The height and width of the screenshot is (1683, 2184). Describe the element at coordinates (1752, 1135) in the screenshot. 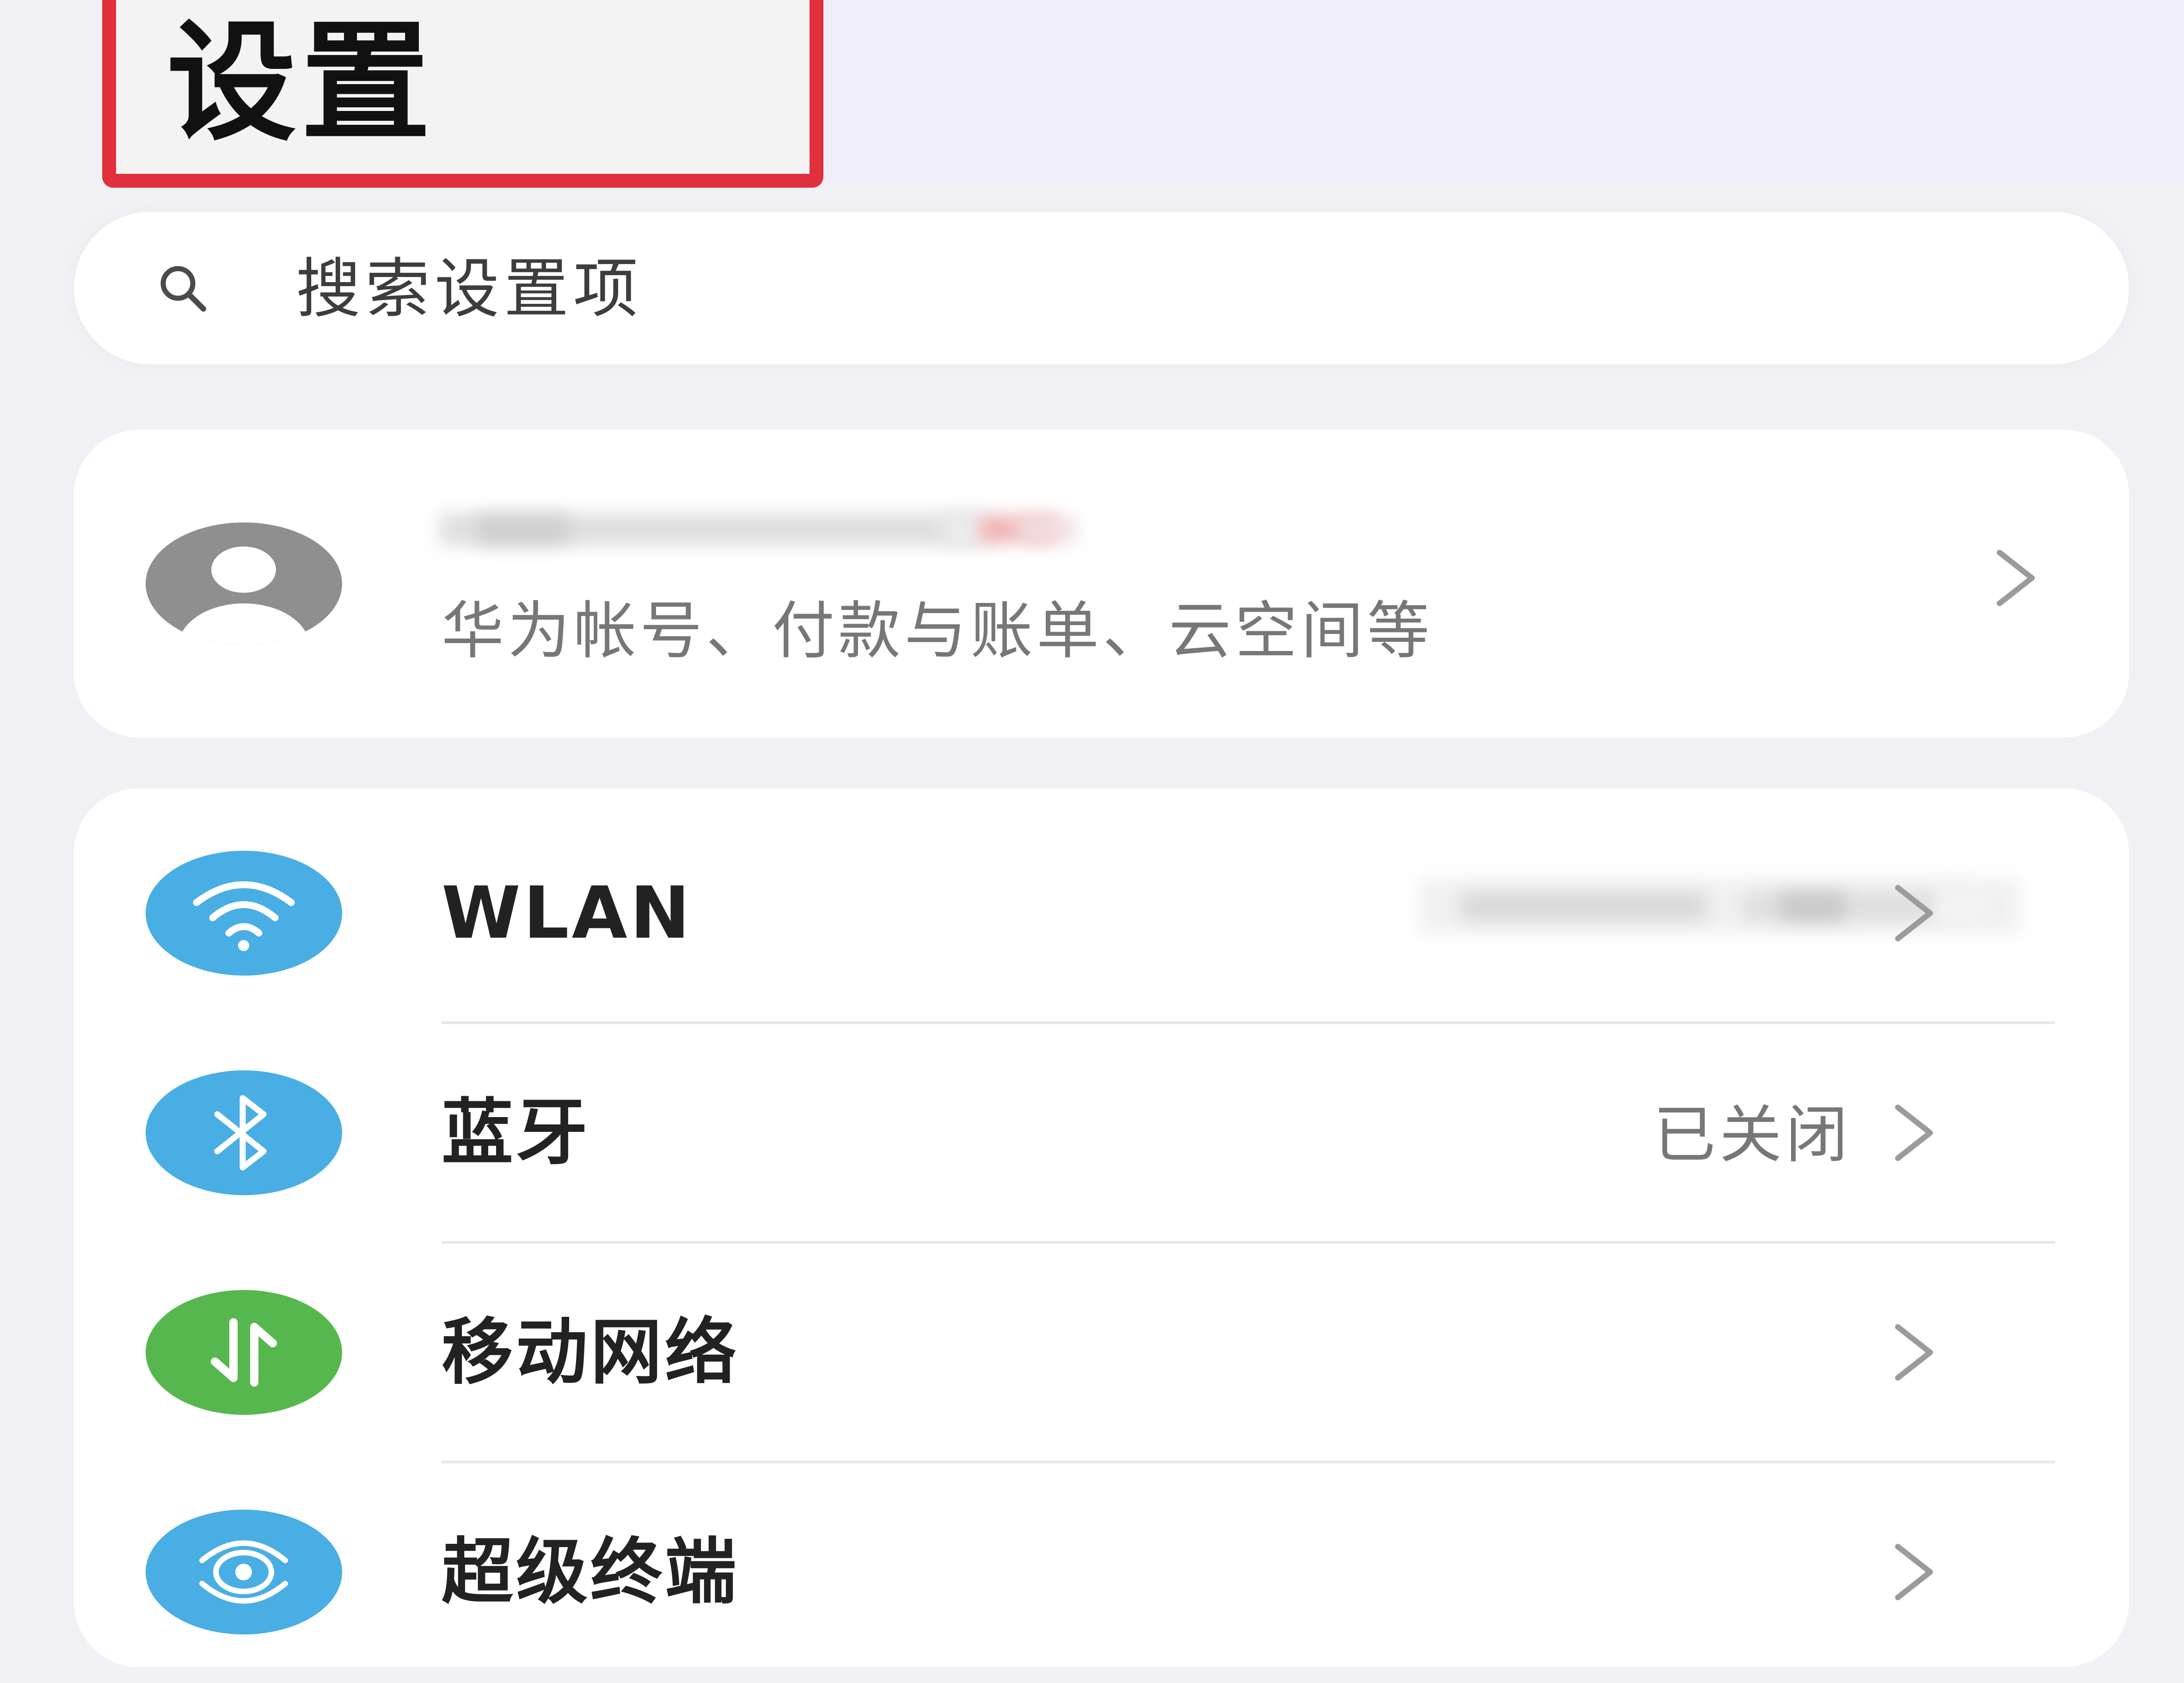

I see `settings-item-status: 已关闭` at that location.